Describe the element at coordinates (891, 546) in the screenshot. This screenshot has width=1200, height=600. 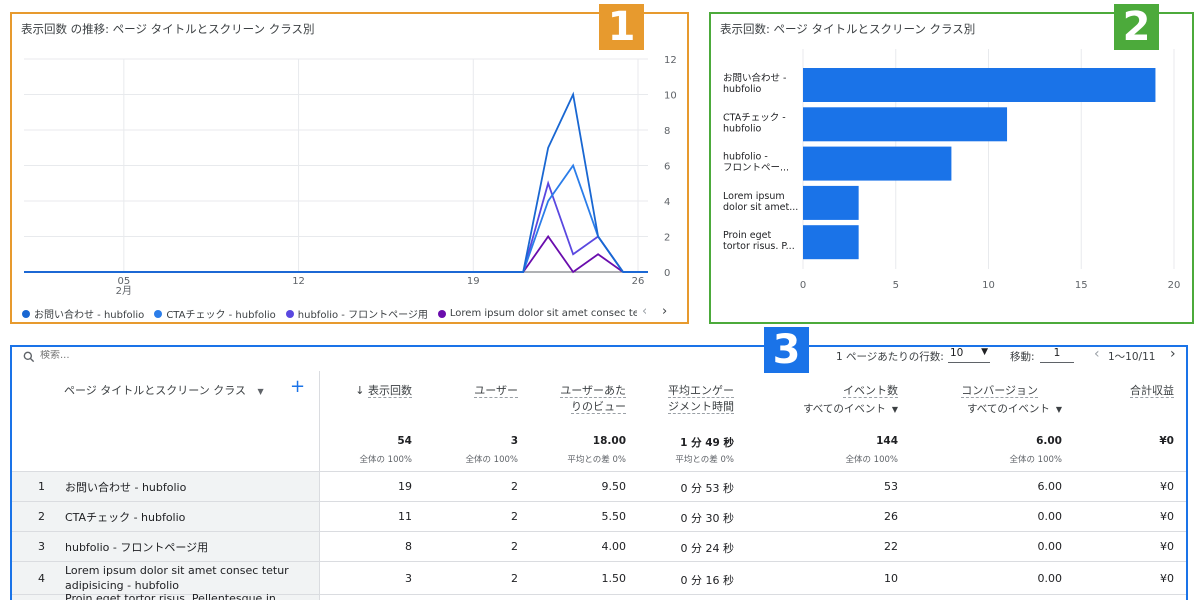
I see `row-cell: 22` at that location.